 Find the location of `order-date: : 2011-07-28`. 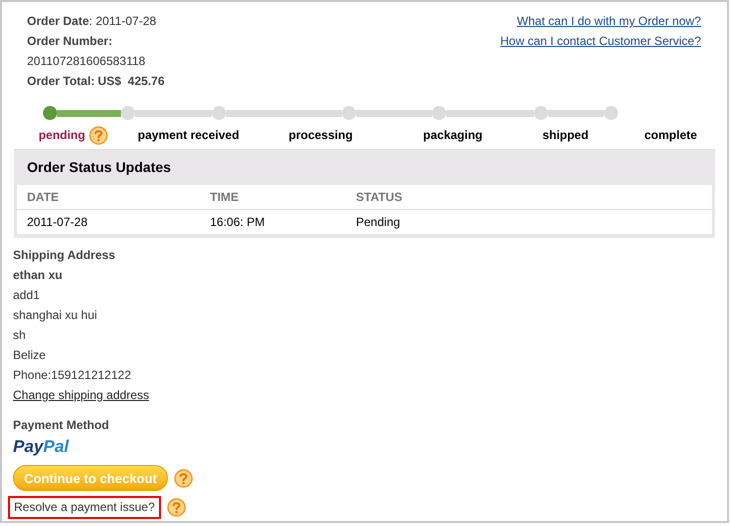

order-date: : 2011-07-28 is located at coordinates (122, 21).